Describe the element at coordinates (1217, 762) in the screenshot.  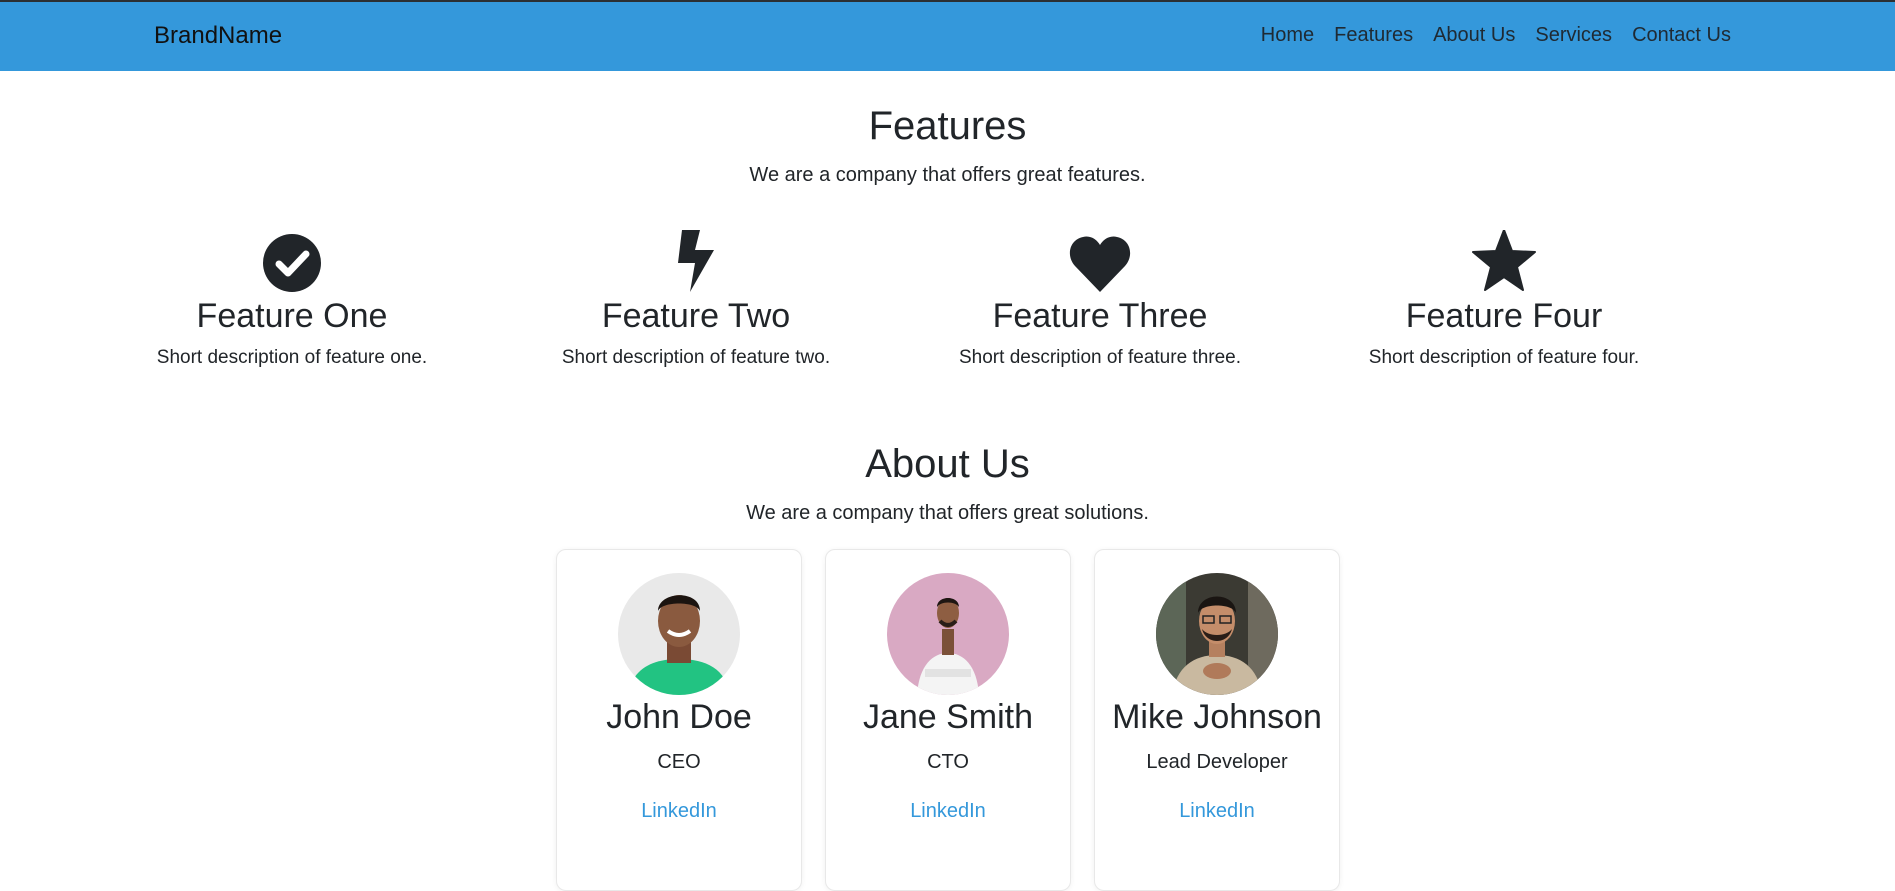
I see `member-role: Lead Developer` at that location.